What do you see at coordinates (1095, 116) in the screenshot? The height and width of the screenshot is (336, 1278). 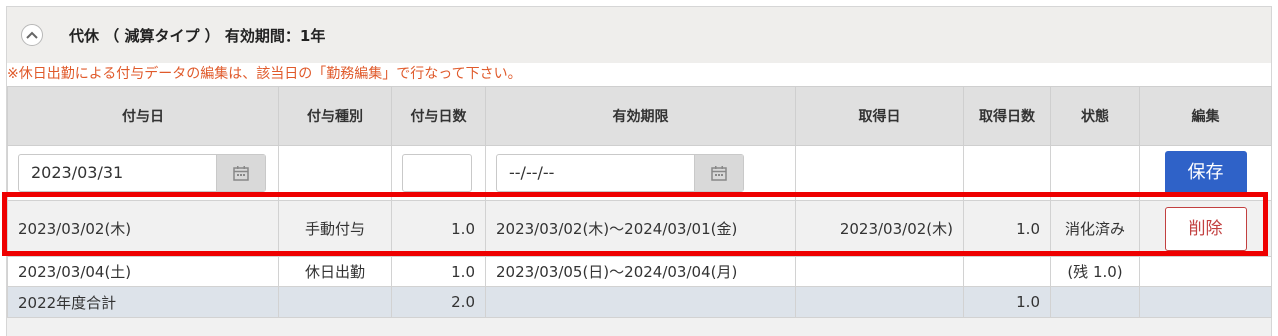 I see `header-status: 状態` at bounding box center [1095, 116].